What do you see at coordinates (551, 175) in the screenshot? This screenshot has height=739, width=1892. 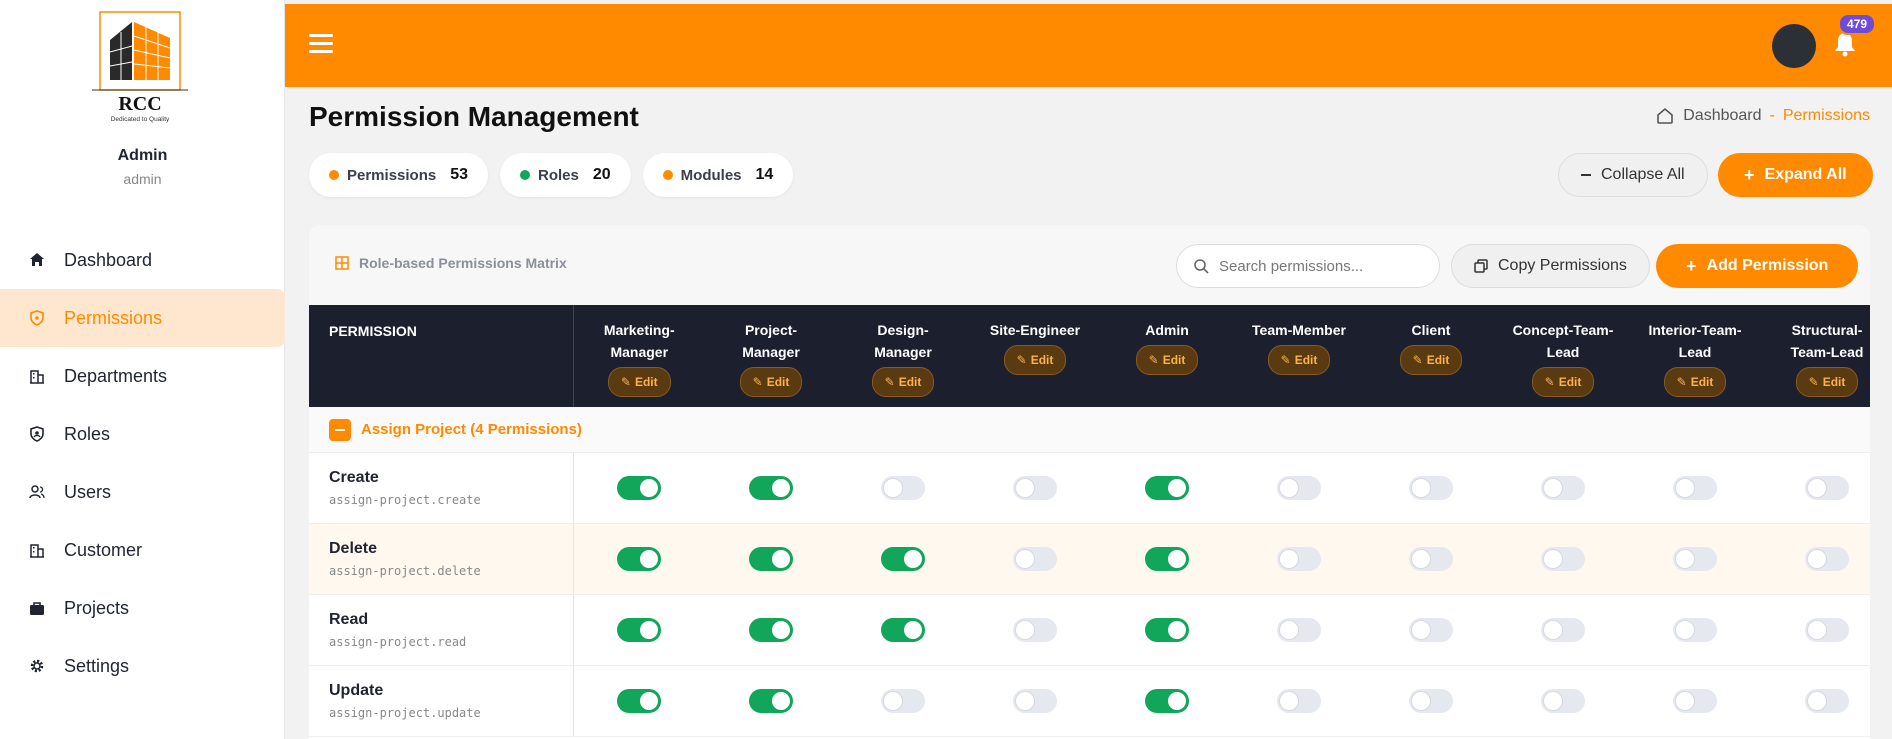 I see `stats-bar: Permissions 53 Roles 20 Modules 14` at bounding box center [551, 175].